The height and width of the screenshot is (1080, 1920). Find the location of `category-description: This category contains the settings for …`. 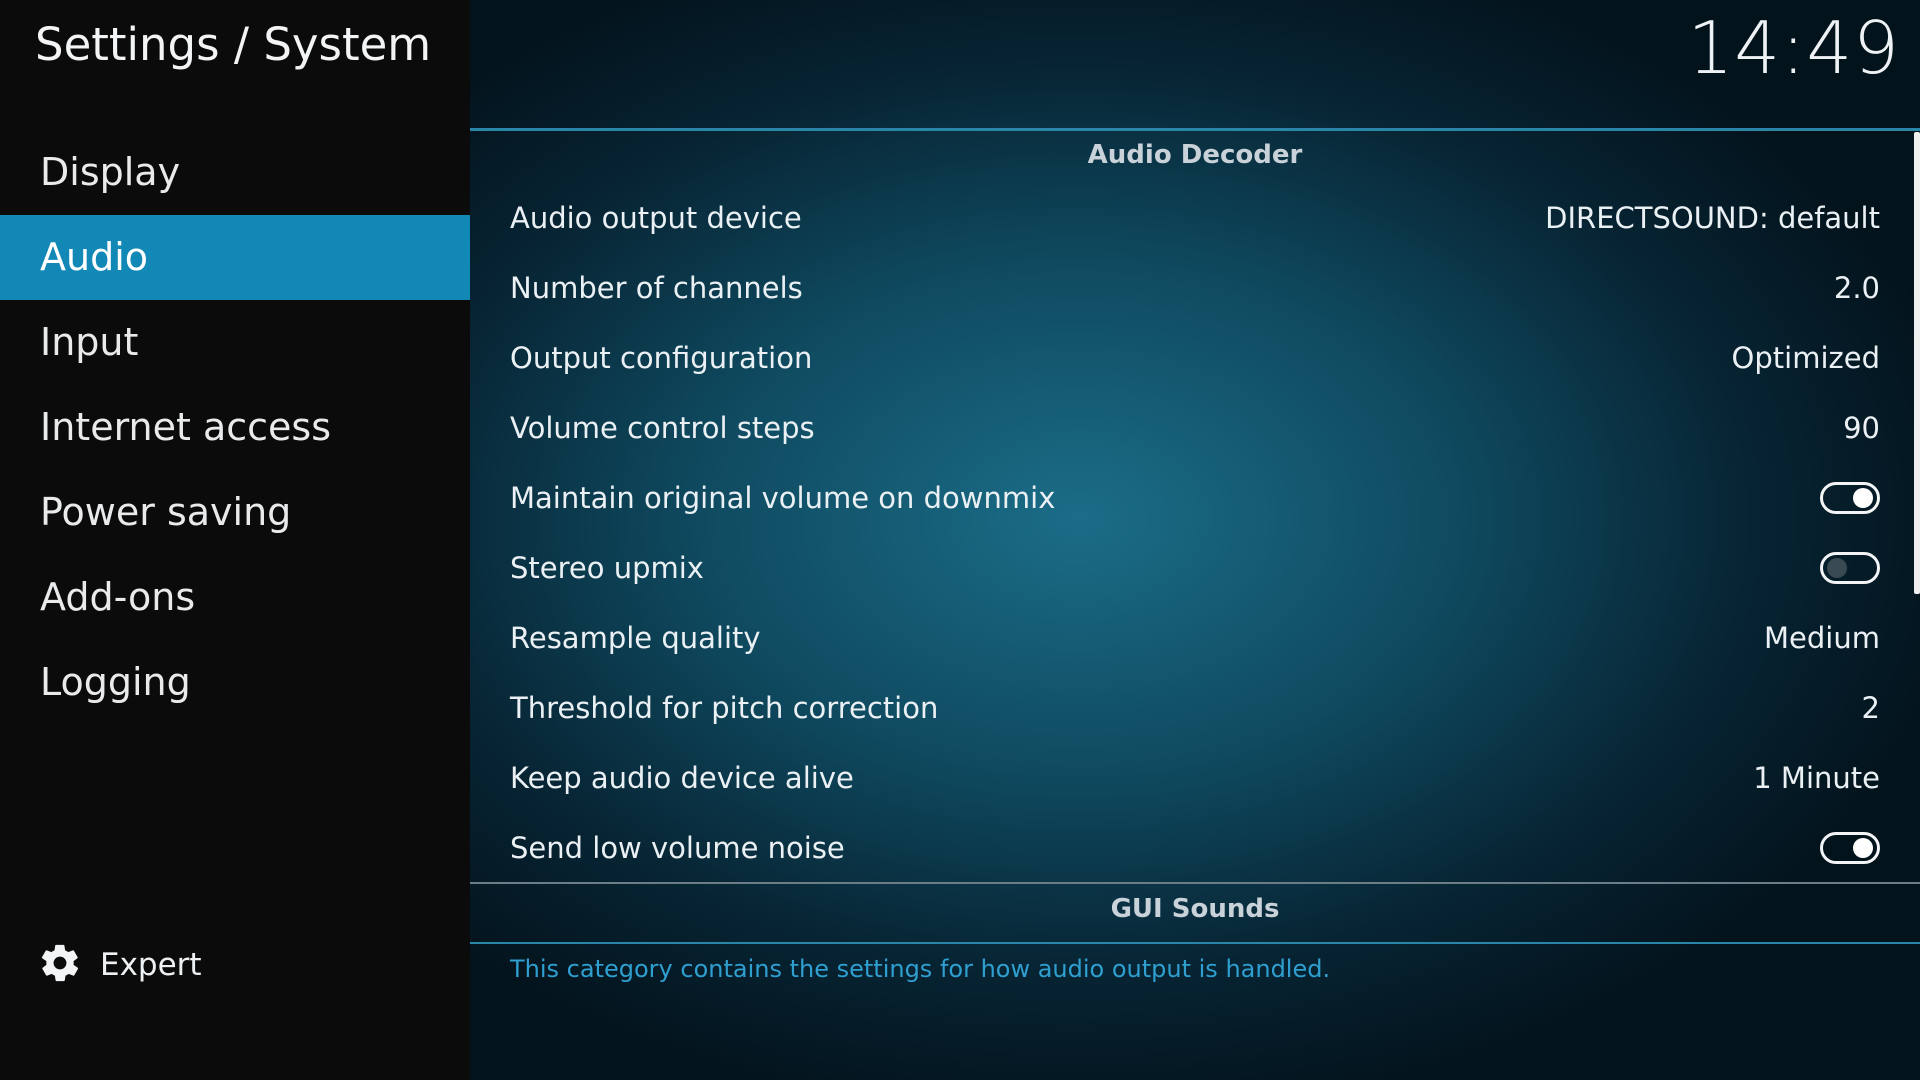

category-description: This category contains the settings for … is located at coordinates (920, 969).